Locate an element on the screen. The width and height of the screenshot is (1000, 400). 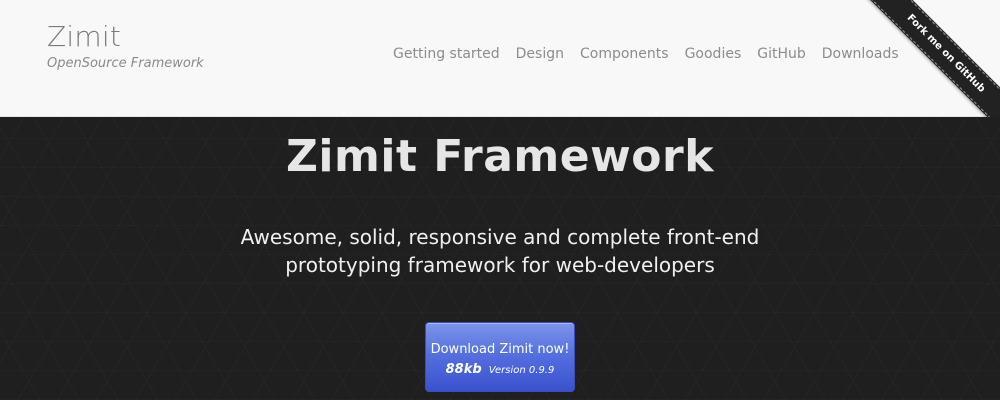
nav-goodies: Goodies is located at coordinates (713, 54).